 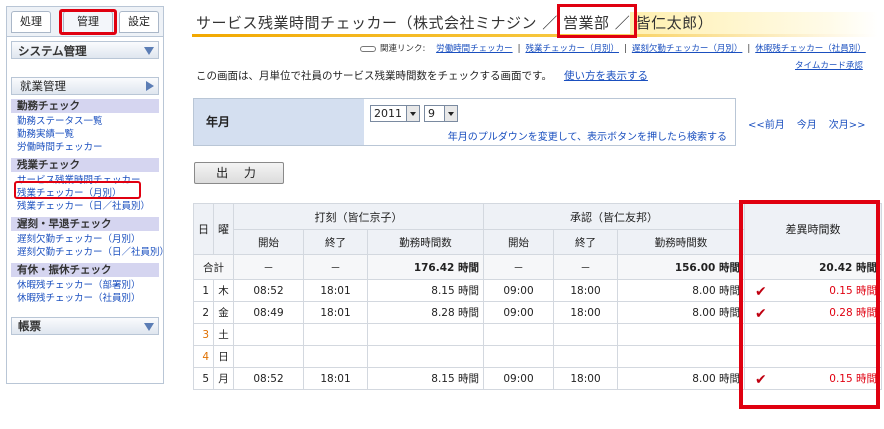 What do you see at coordinates (374, 76) in the screenshot?
I see `description-text: この画面は、月単位で社員のサービス残業時間数をチェックする画面です。` at bounding box center [374, 76].